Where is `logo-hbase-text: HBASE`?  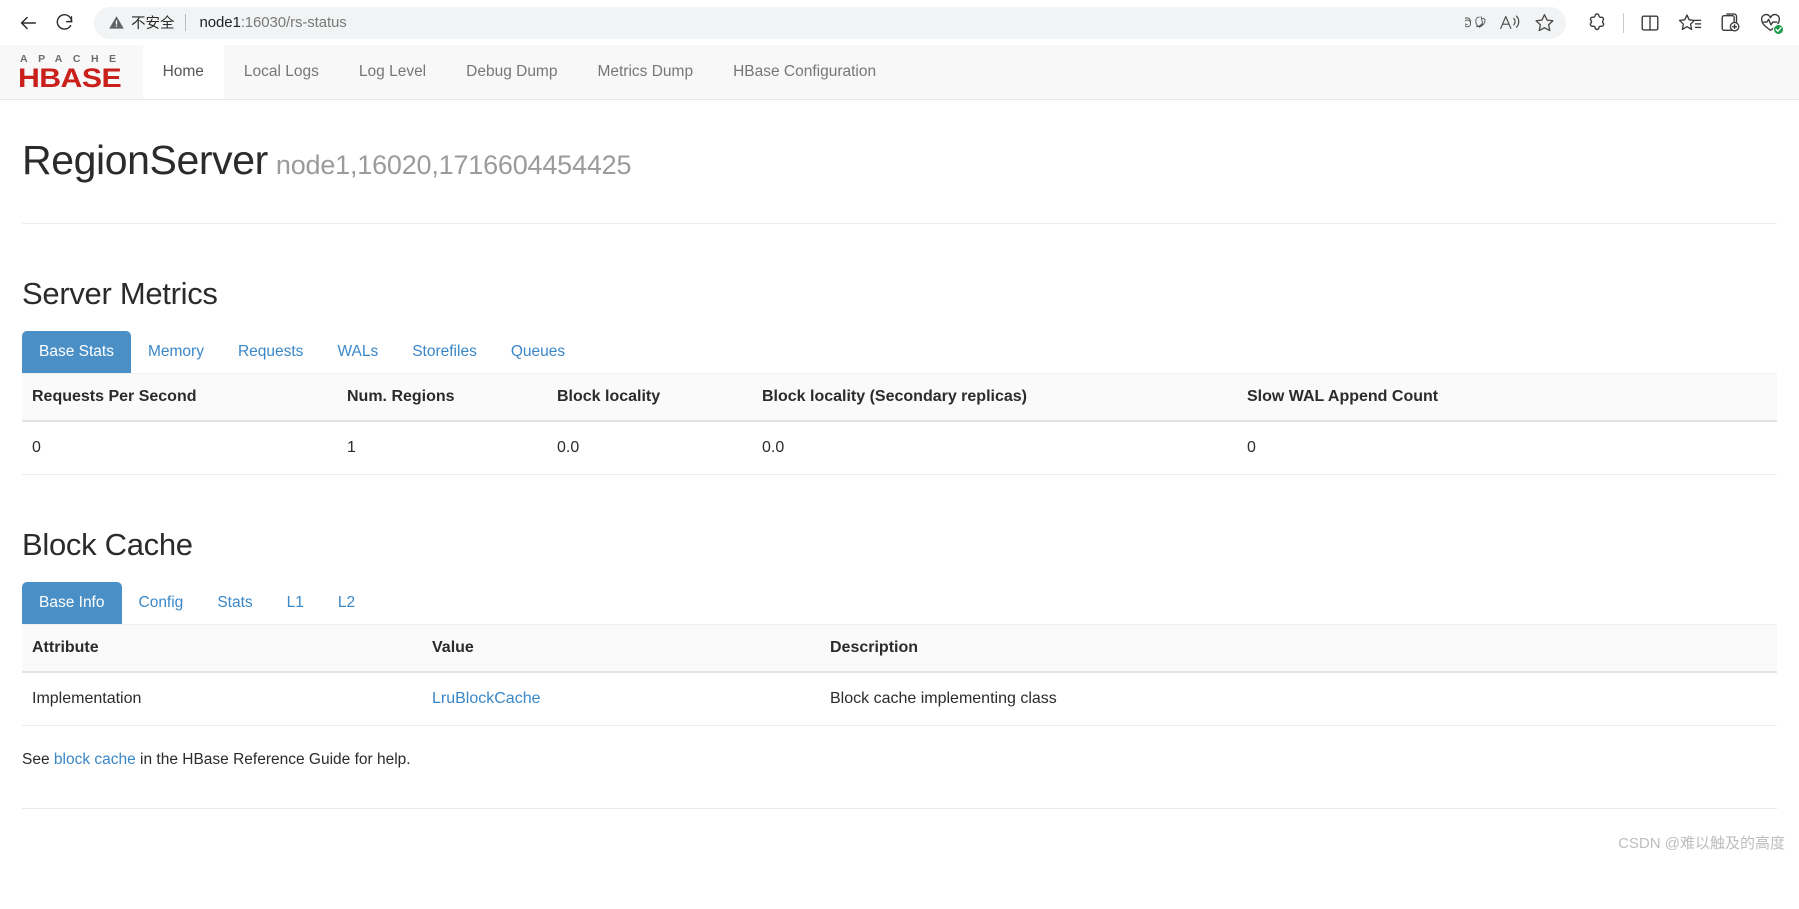
logo-hbase-text: HBASE is located at coordinates (70, 77).